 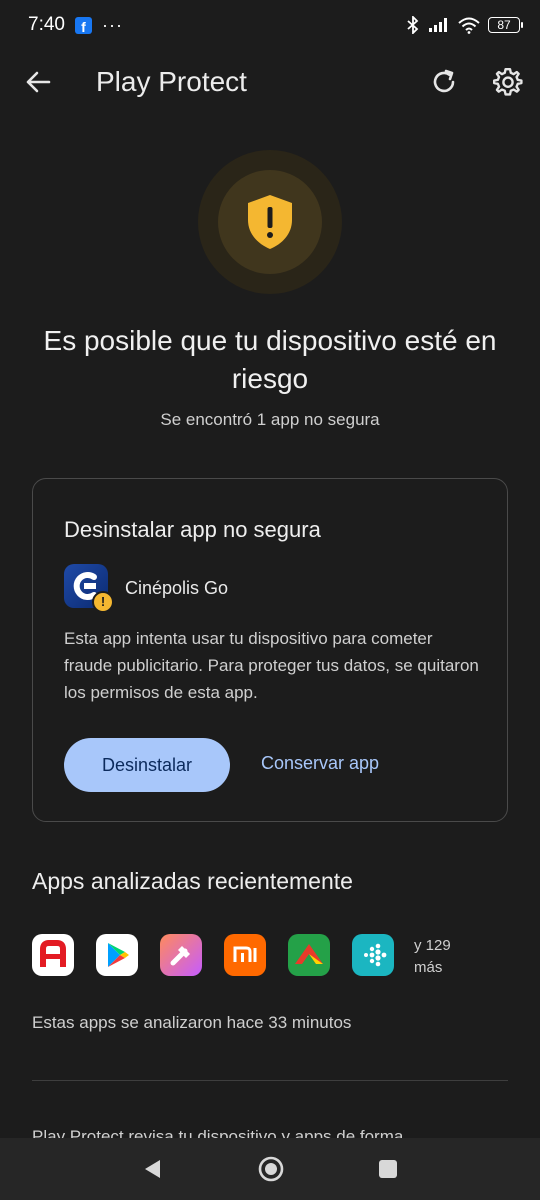 I want to click on facebook-notification-icon: f, so click(x=83, y=25).